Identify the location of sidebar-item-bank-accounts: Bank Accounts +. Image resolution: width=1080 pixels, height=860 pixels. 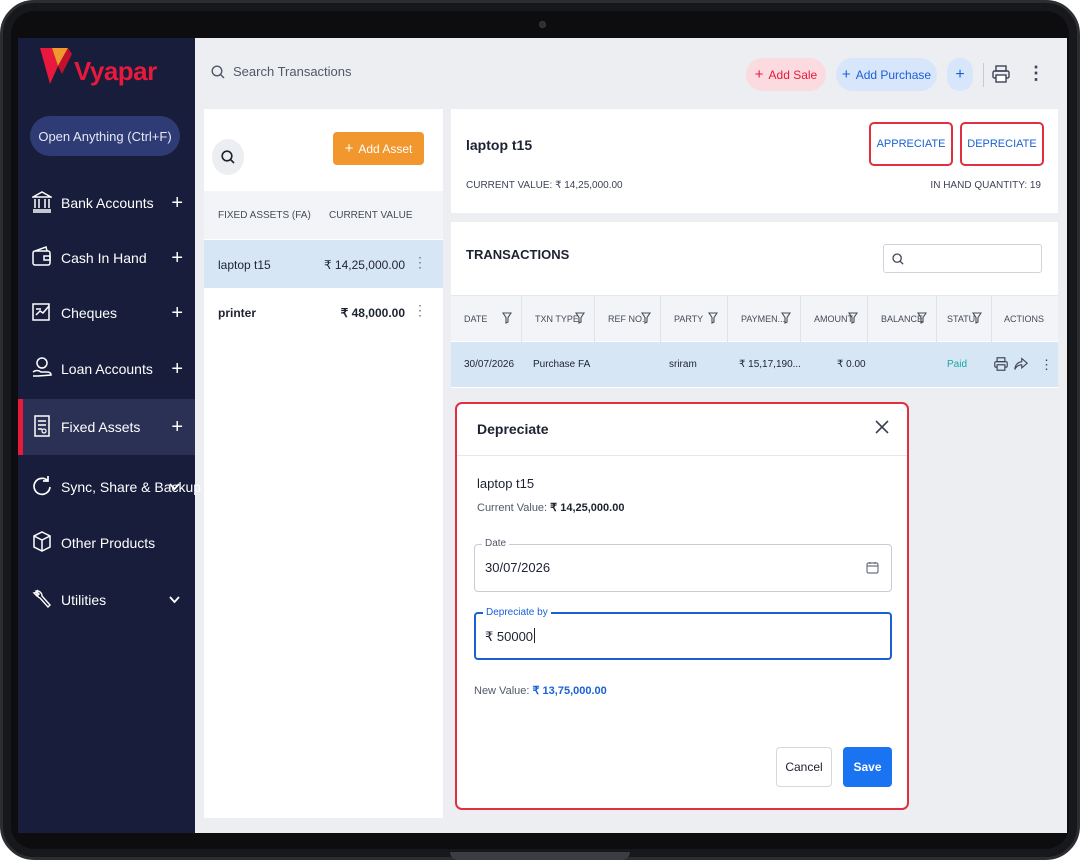
(106, 203).